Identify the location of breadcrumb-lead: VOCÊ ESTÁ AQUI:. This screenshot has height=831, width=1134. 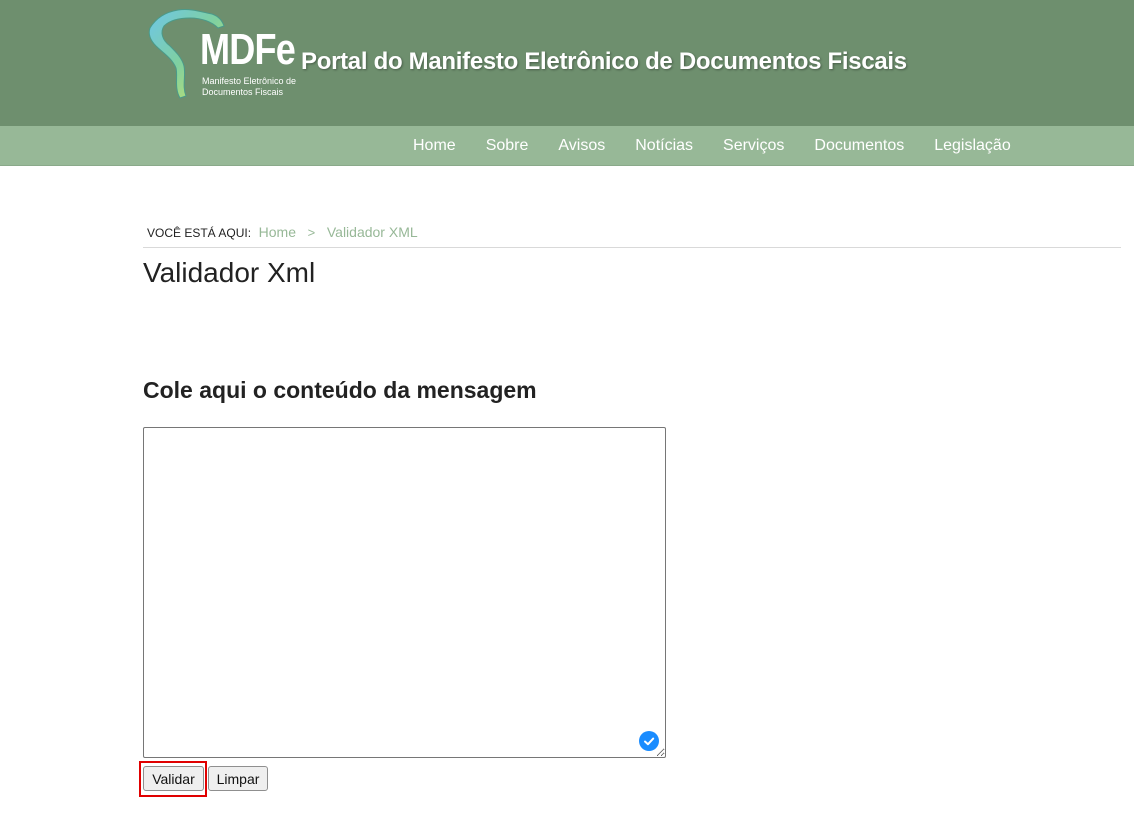
(199, 233).